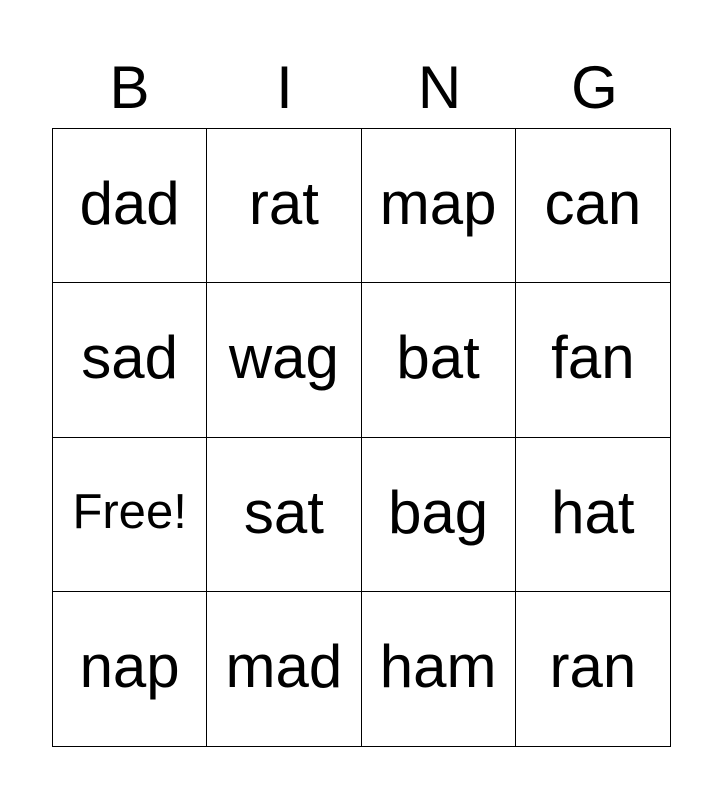 The image size is (723, 800). I want to click on bingo-cell: dad, so click(130, 206).